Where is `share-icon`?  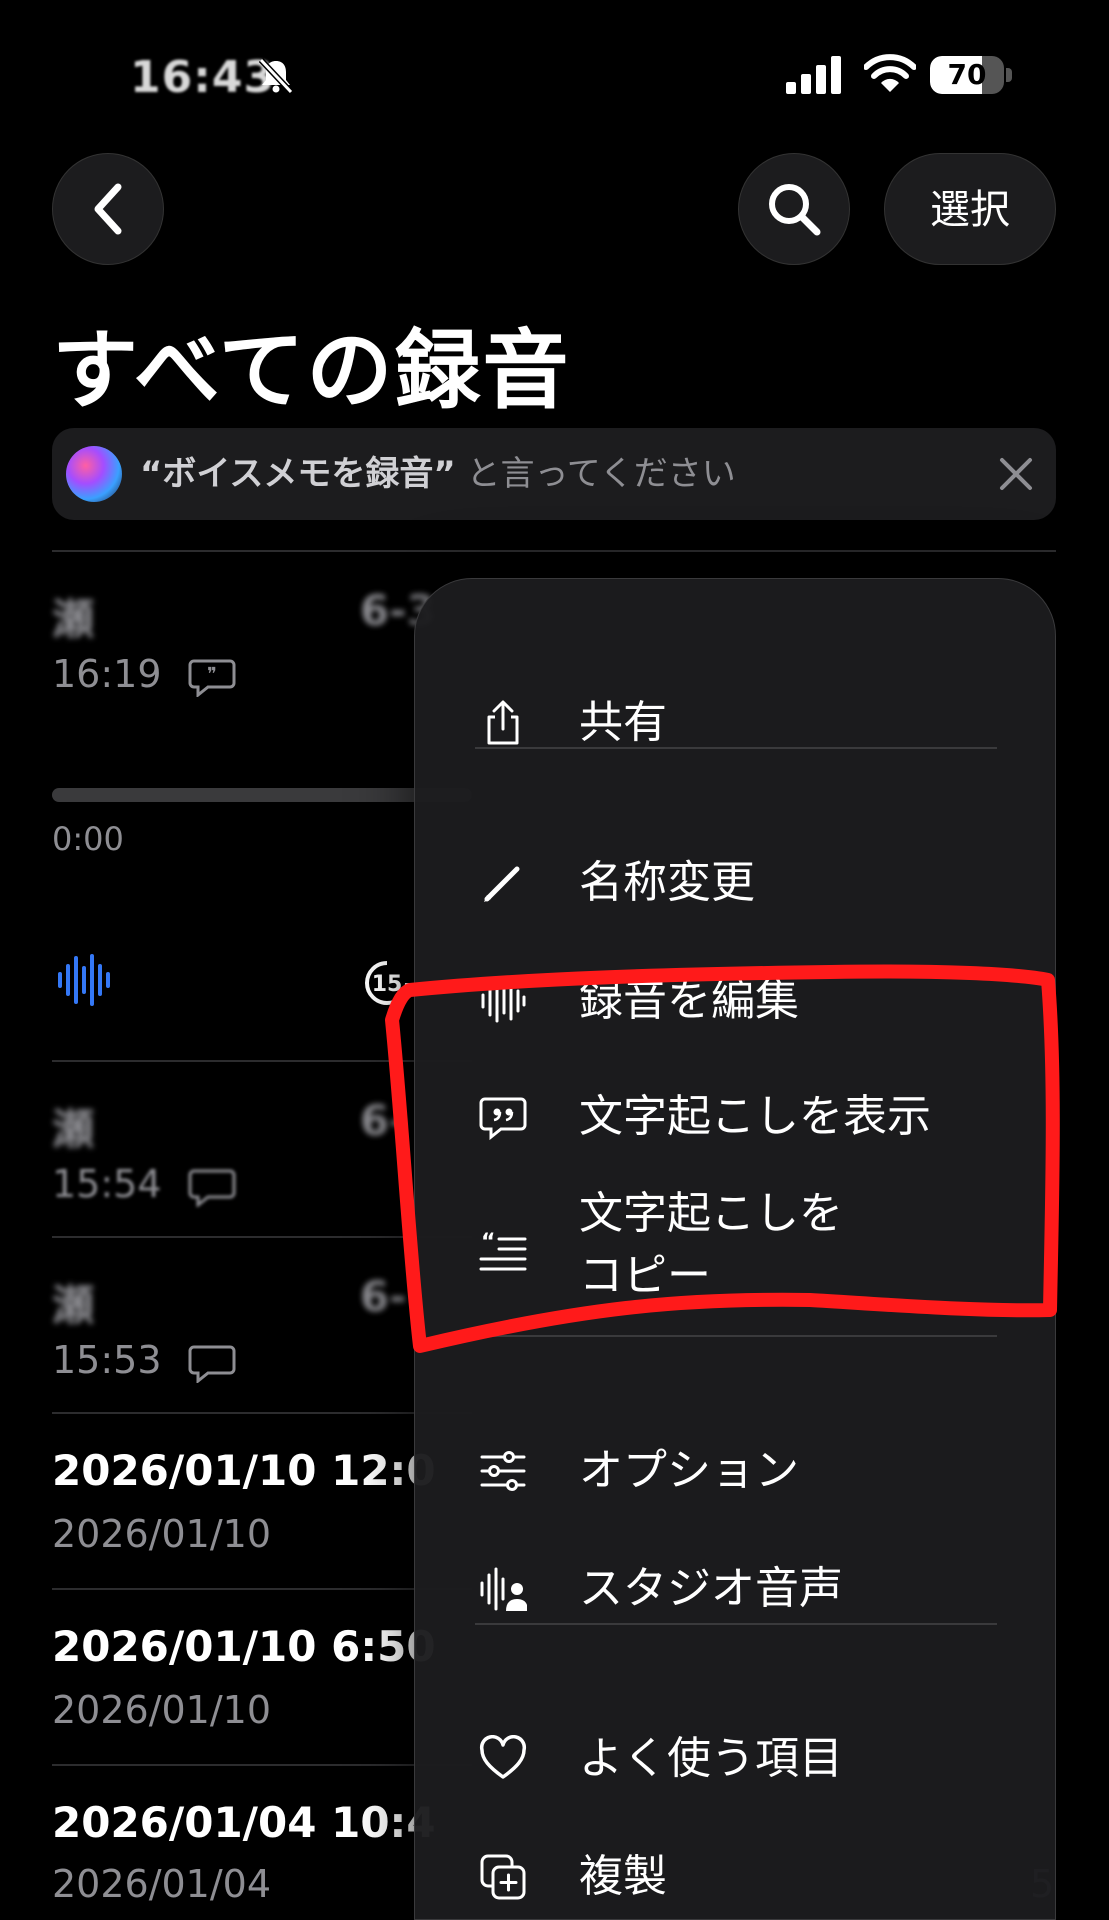 share-icon is located at coordinates (503, 722).